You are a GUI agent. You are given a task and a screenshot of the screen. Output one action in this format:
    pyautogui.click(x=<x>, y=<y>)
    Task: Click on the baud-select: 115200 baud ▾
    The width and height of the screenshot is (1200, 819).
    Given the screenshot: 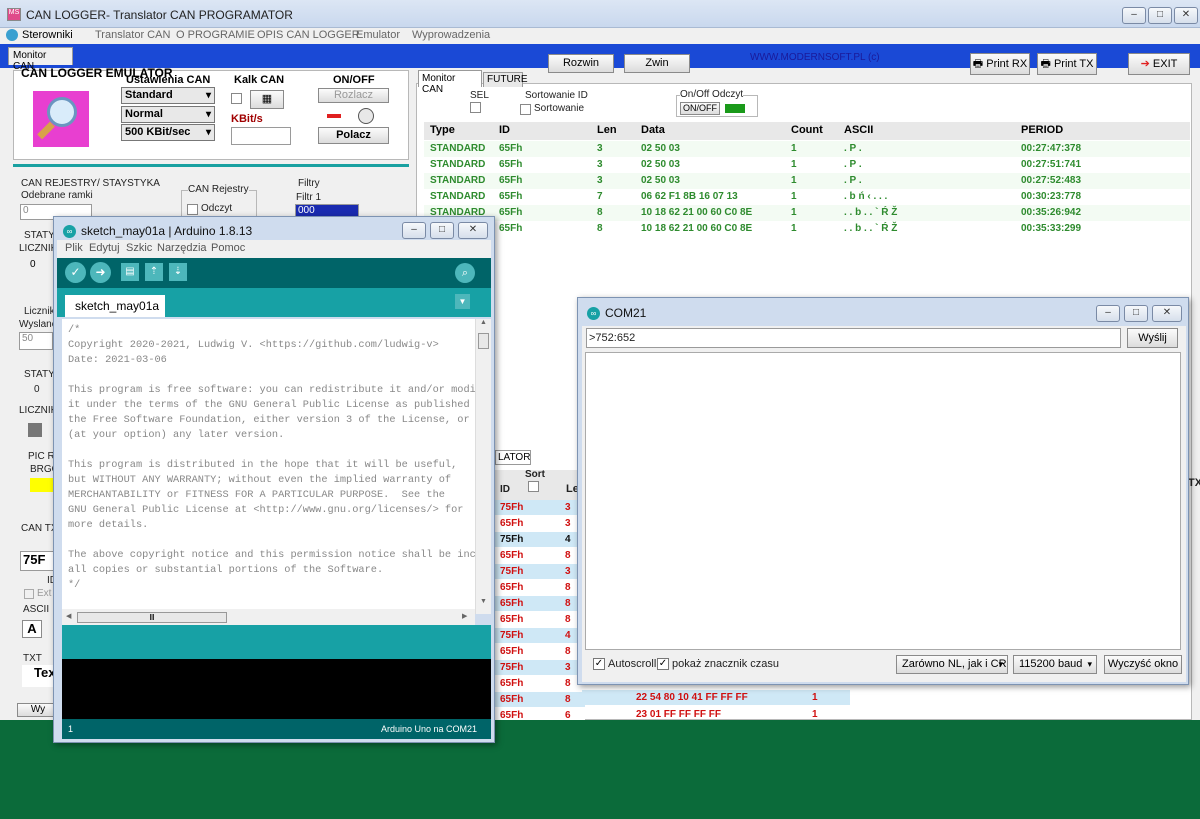 What is the action you would take?
    pyautogui.click(x=1055, y=664)
    